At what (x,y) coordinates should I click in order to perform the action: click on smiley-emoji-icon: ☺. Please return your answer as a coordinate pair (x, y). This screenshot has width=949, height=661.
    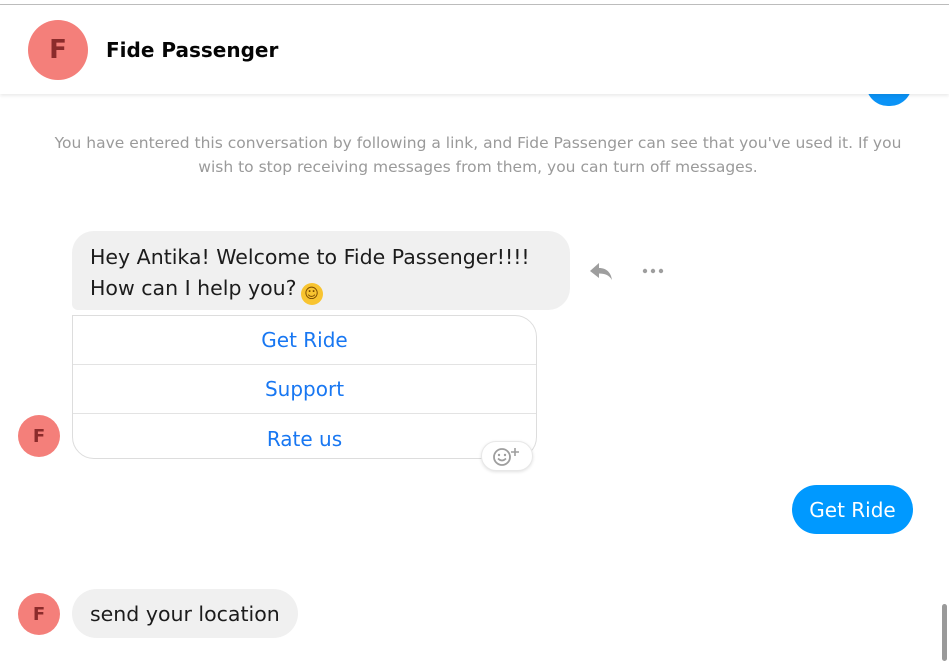
    Looking at the image, I should click on (311, 294).